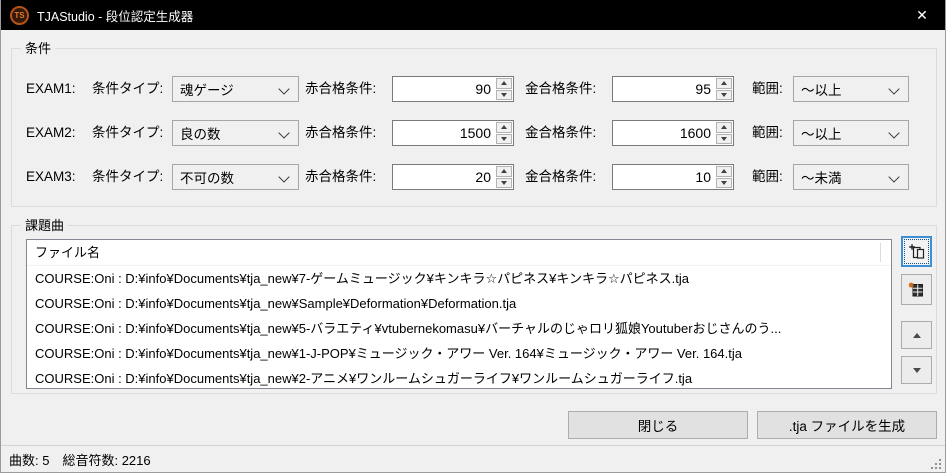  Describe the element at coordinates (115, 16) in the screenshot. I see `window-title: TJAStudio - 段位認定生成器` at that location.